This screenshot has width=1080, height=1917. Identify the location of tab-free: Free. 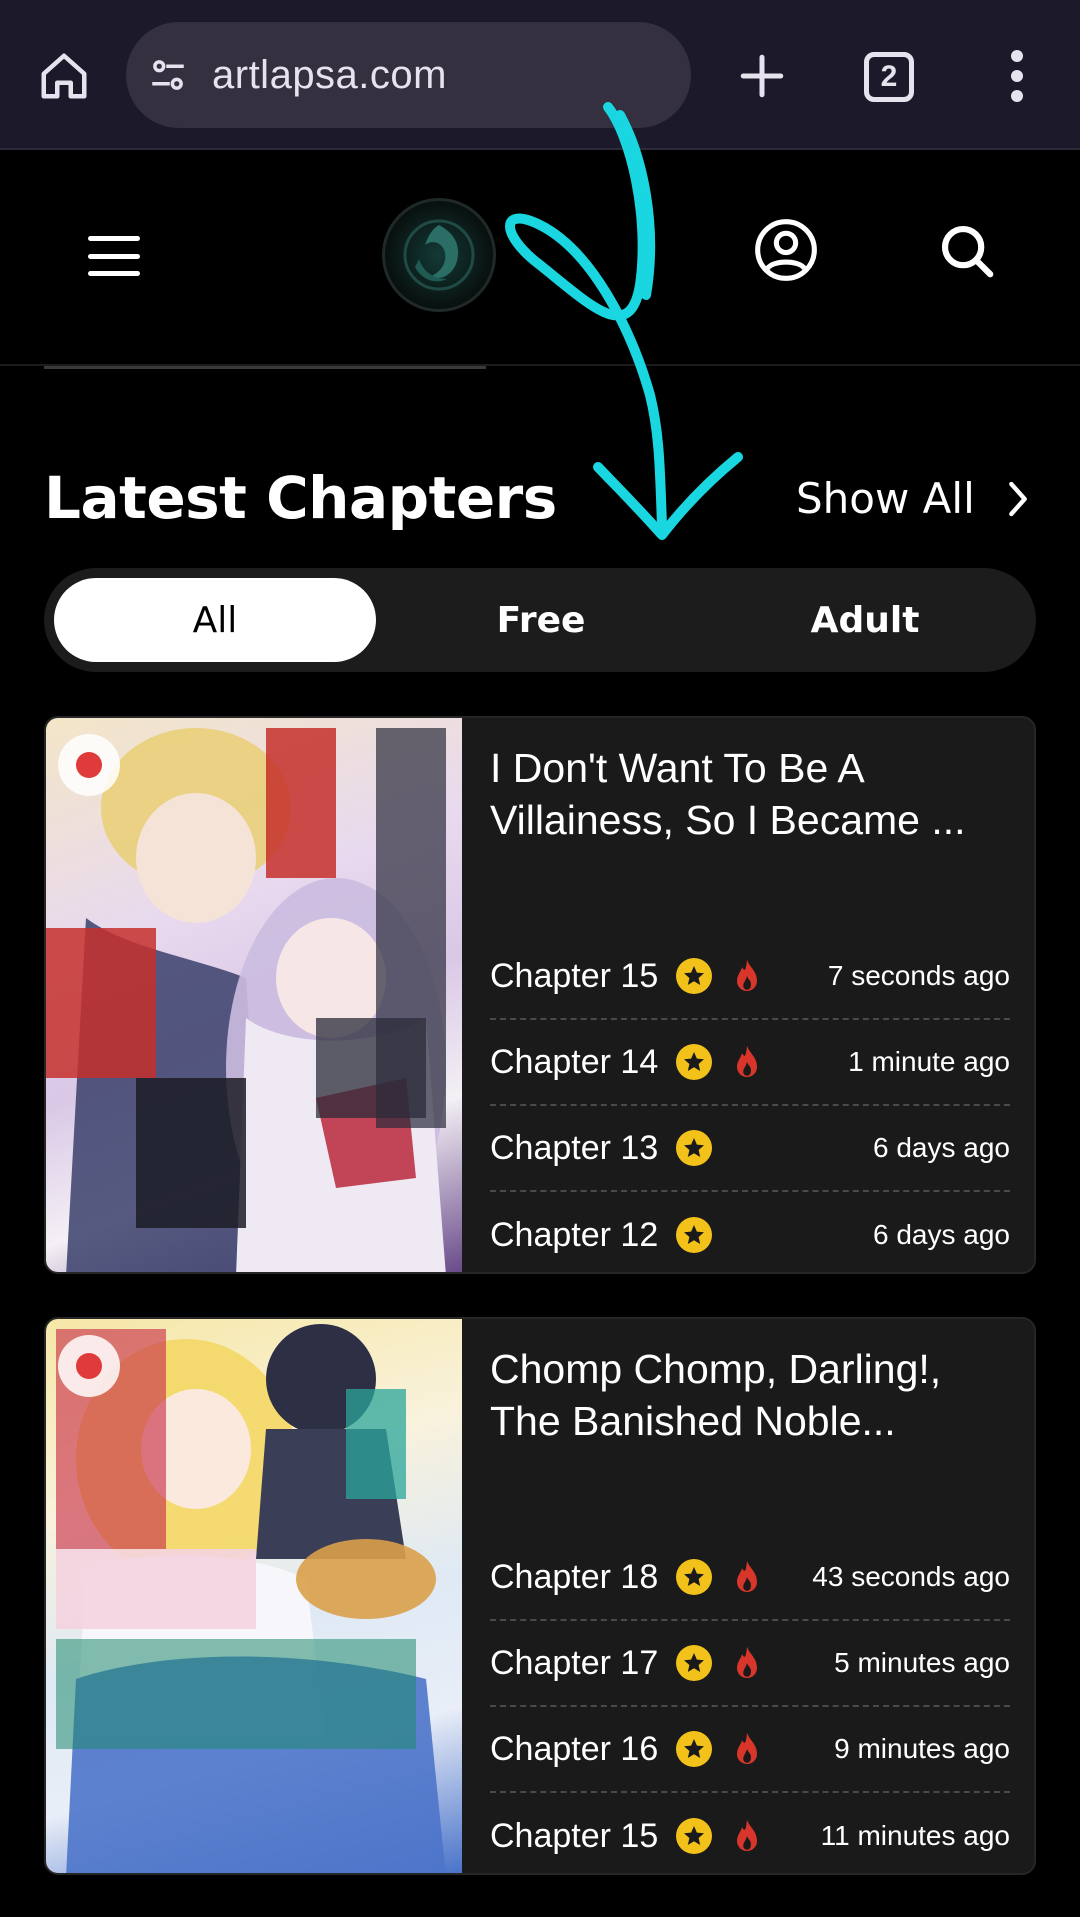
(541, 620).